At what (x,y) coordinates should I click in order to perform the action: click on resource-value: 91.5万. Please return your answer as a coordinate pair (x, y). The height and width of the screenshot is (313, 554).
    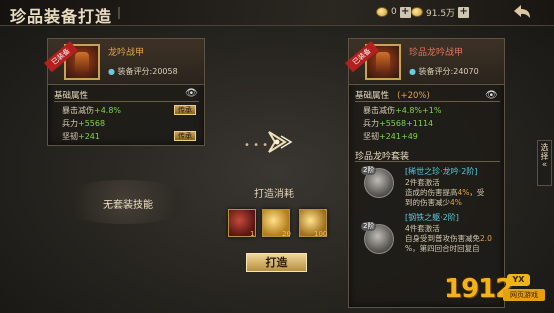
    Looking at the image, I should click on (441, 13).